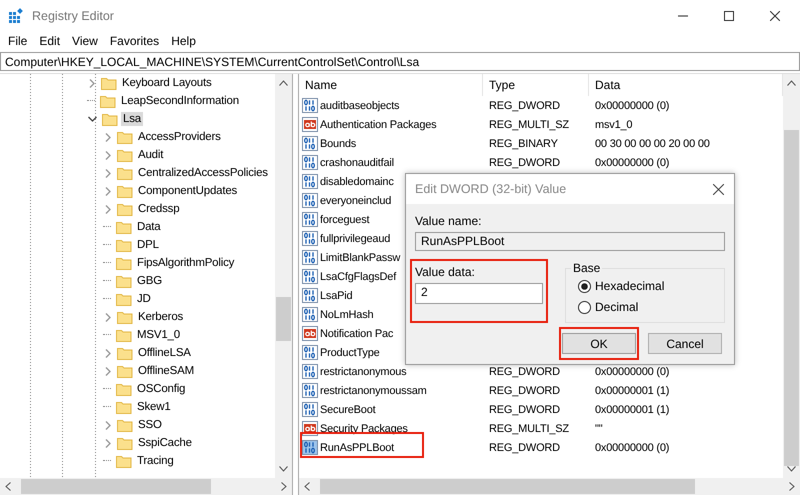 The height and width of the screenshot is (495, 800). What do you see at coordinates (357, 182) in the screenshot?
I see `value-name: disabledomainc` at bounding box center [357, 182].